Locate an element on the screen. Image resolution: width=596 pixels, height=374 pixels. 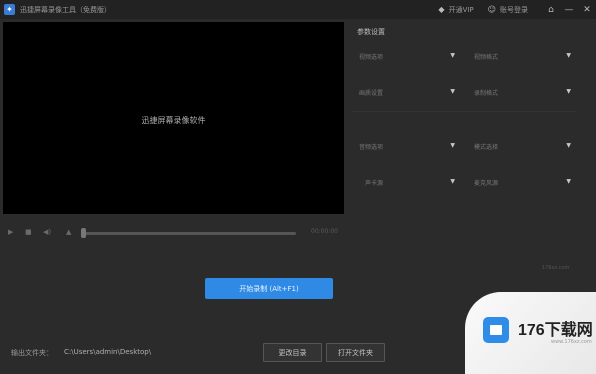
open-folder-button: 打开文件夹 is located at coordinates (355, 352).